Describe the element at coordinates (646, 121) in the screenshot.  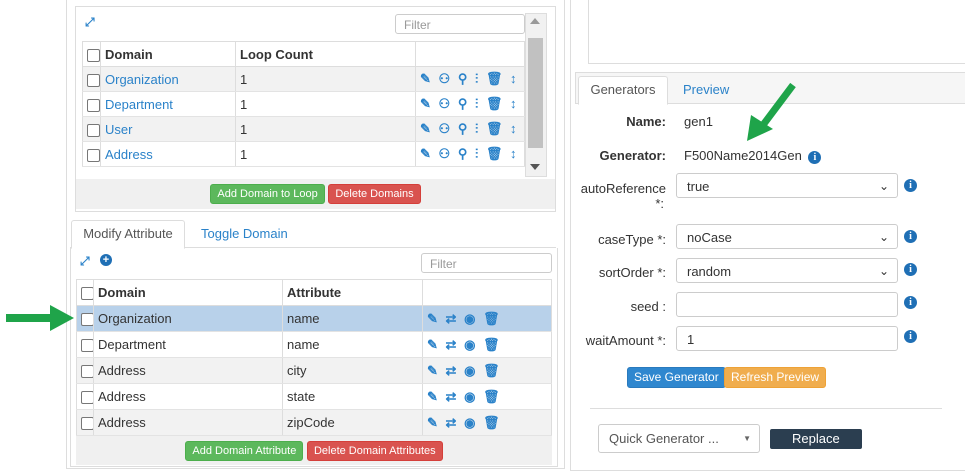
I see `name-label: Name:` at that location.